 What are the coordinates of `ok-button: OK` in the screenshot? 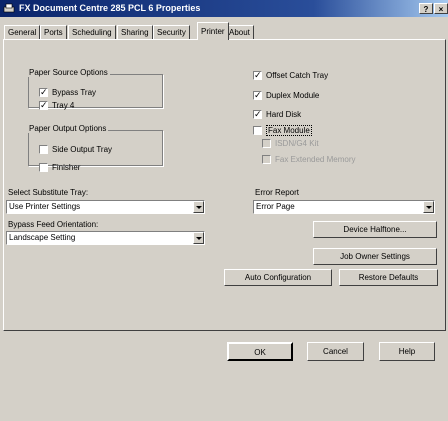 It's located at (260, 351).